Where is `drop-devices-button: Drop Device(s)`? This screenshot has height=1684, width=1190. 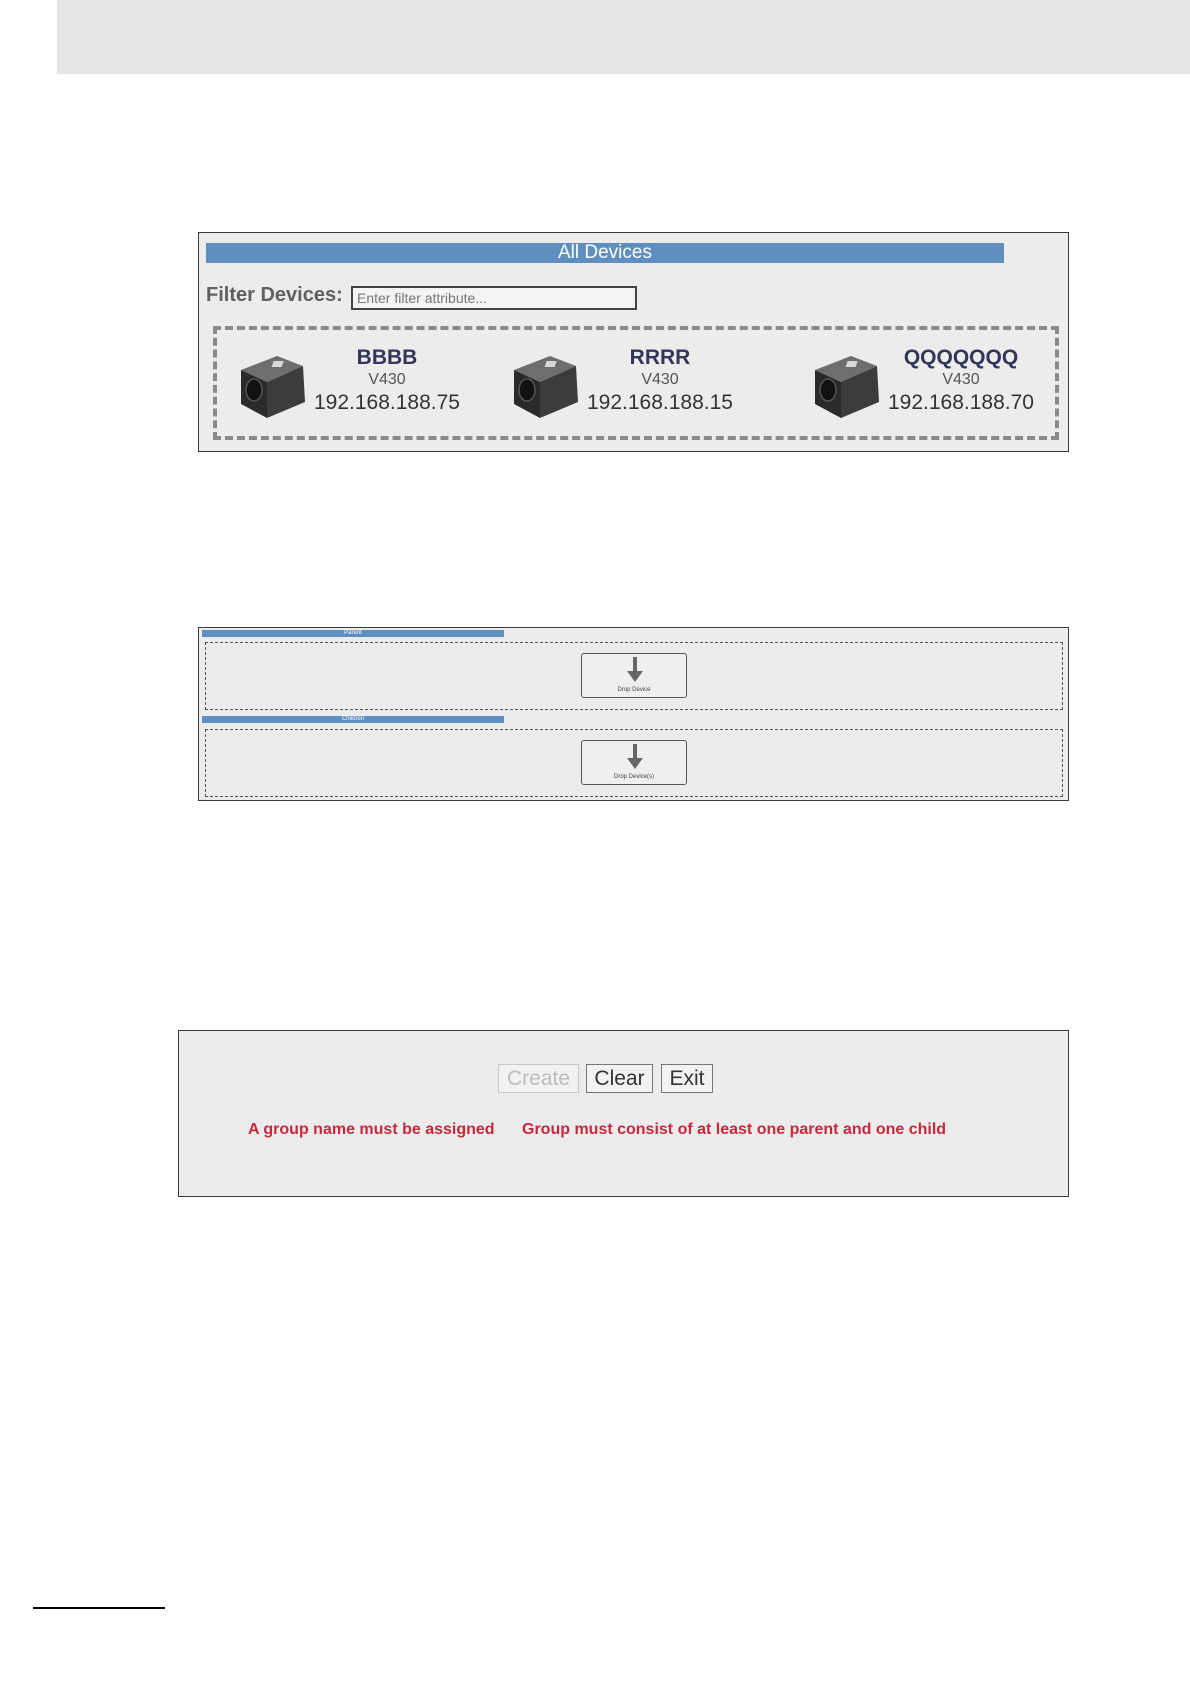 drop-devices-button: Drop Device(s) is located at coordinates (634, 762).